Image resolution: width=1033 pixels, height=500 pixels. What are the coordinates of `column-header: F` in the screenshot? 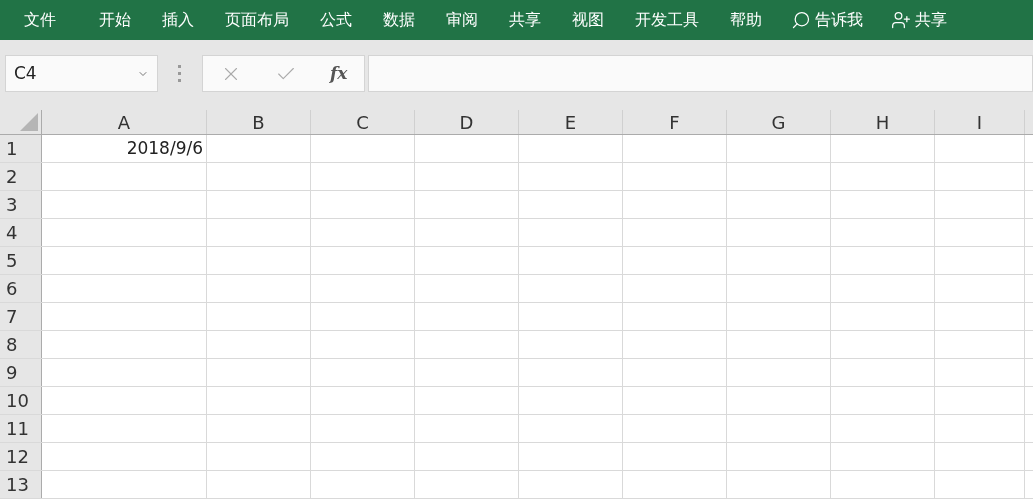 It's located at (675, 122).